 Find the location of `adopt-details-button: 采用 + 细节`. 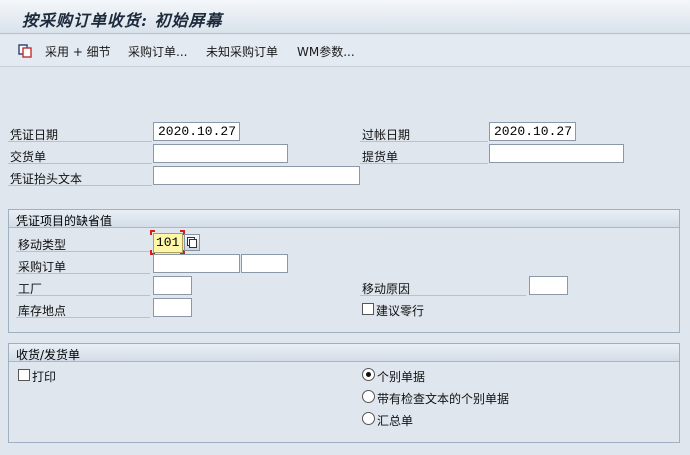

adopt-details-button: 采用 + 细节 is located at coordinates (78, 51).